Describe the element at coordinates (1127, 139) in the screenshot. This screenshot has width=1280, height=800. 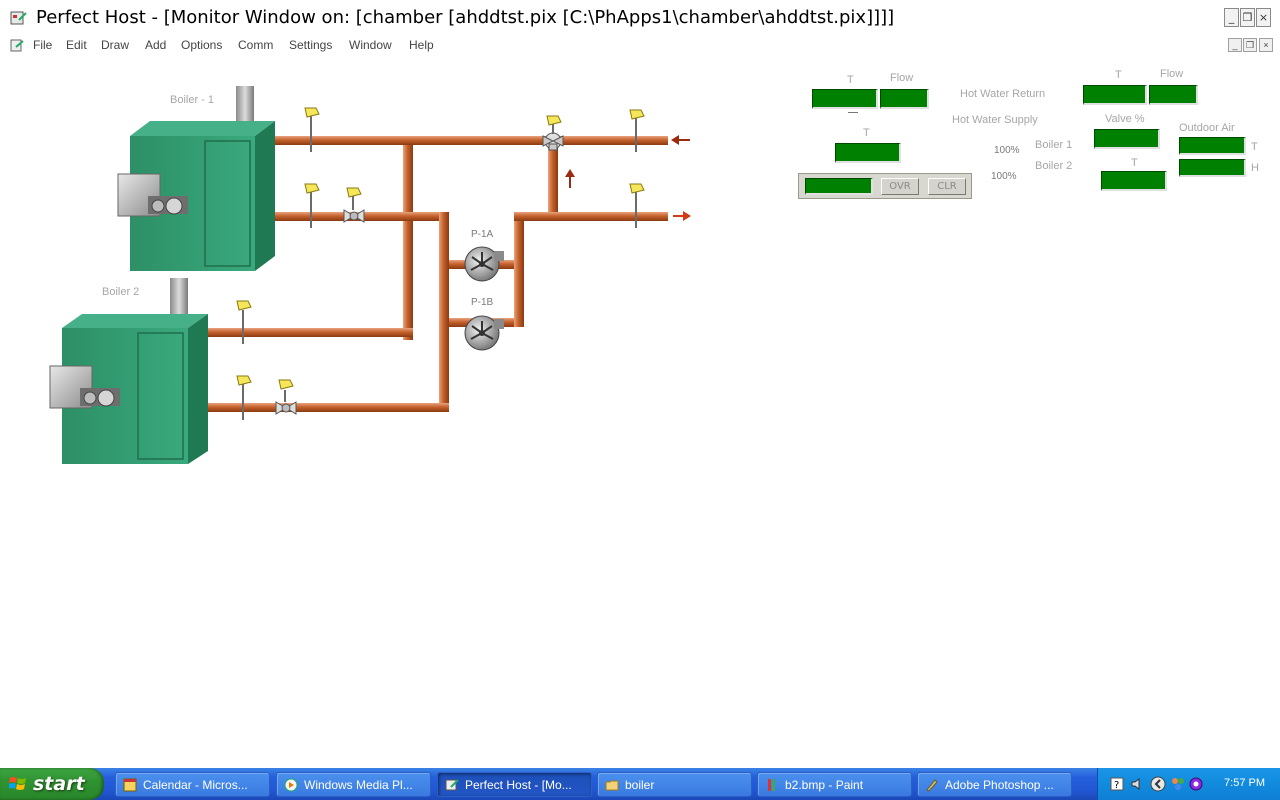
I see `valve-percent-value` at that location.